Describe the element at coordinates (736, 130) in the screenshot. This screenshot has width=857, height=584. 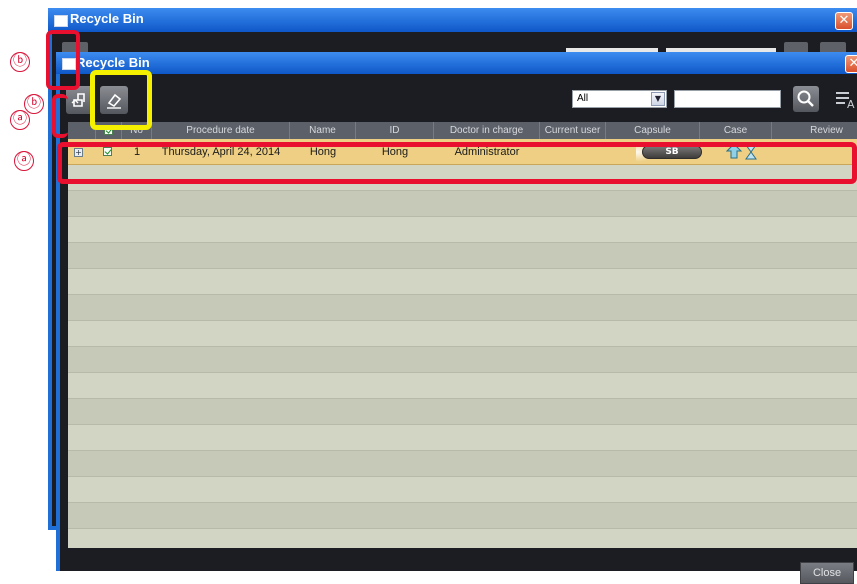
I see `col-case: Case` at that location.